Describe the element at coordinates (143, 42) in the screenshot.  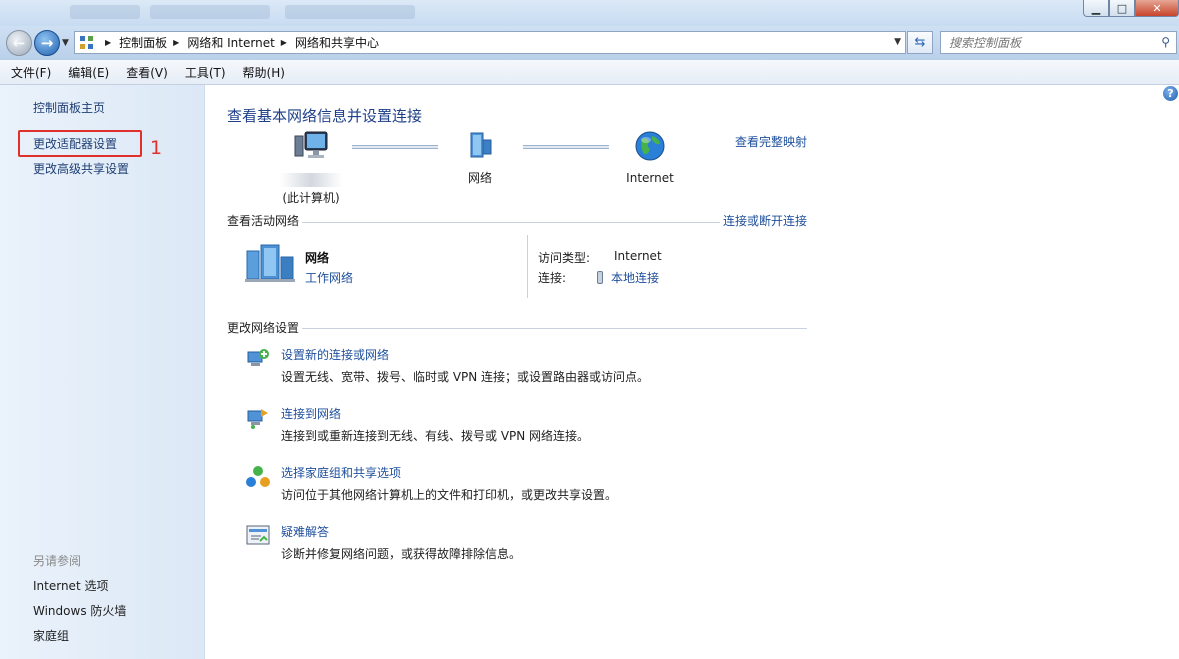
I see `breadcrumb-control-panel: 控制面板` at that location.